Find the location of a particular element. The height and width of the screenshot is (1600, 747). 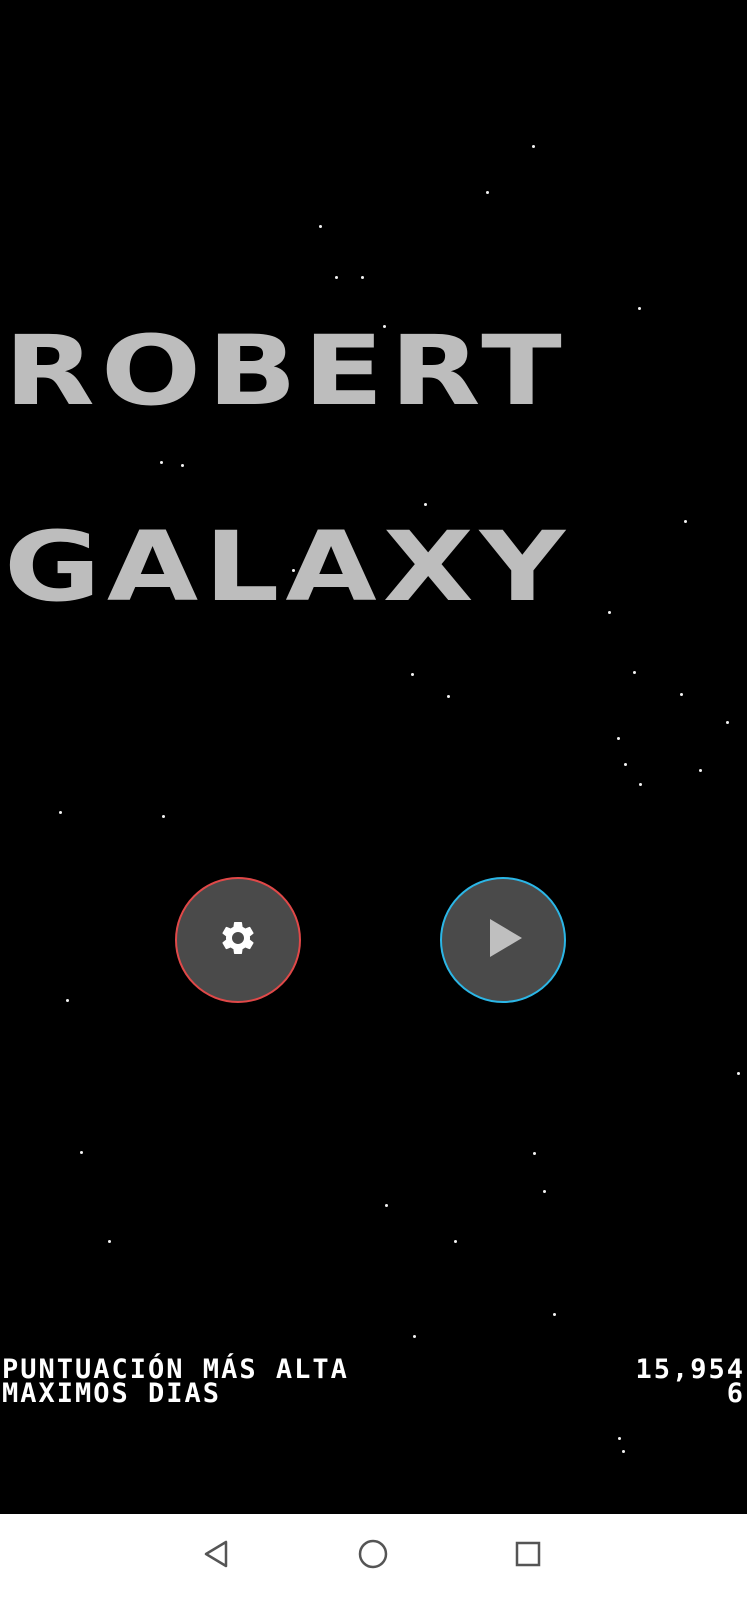

stat-row-max-days: MAXIMOS DIAS 6 is located at coordinates (373, 1393).